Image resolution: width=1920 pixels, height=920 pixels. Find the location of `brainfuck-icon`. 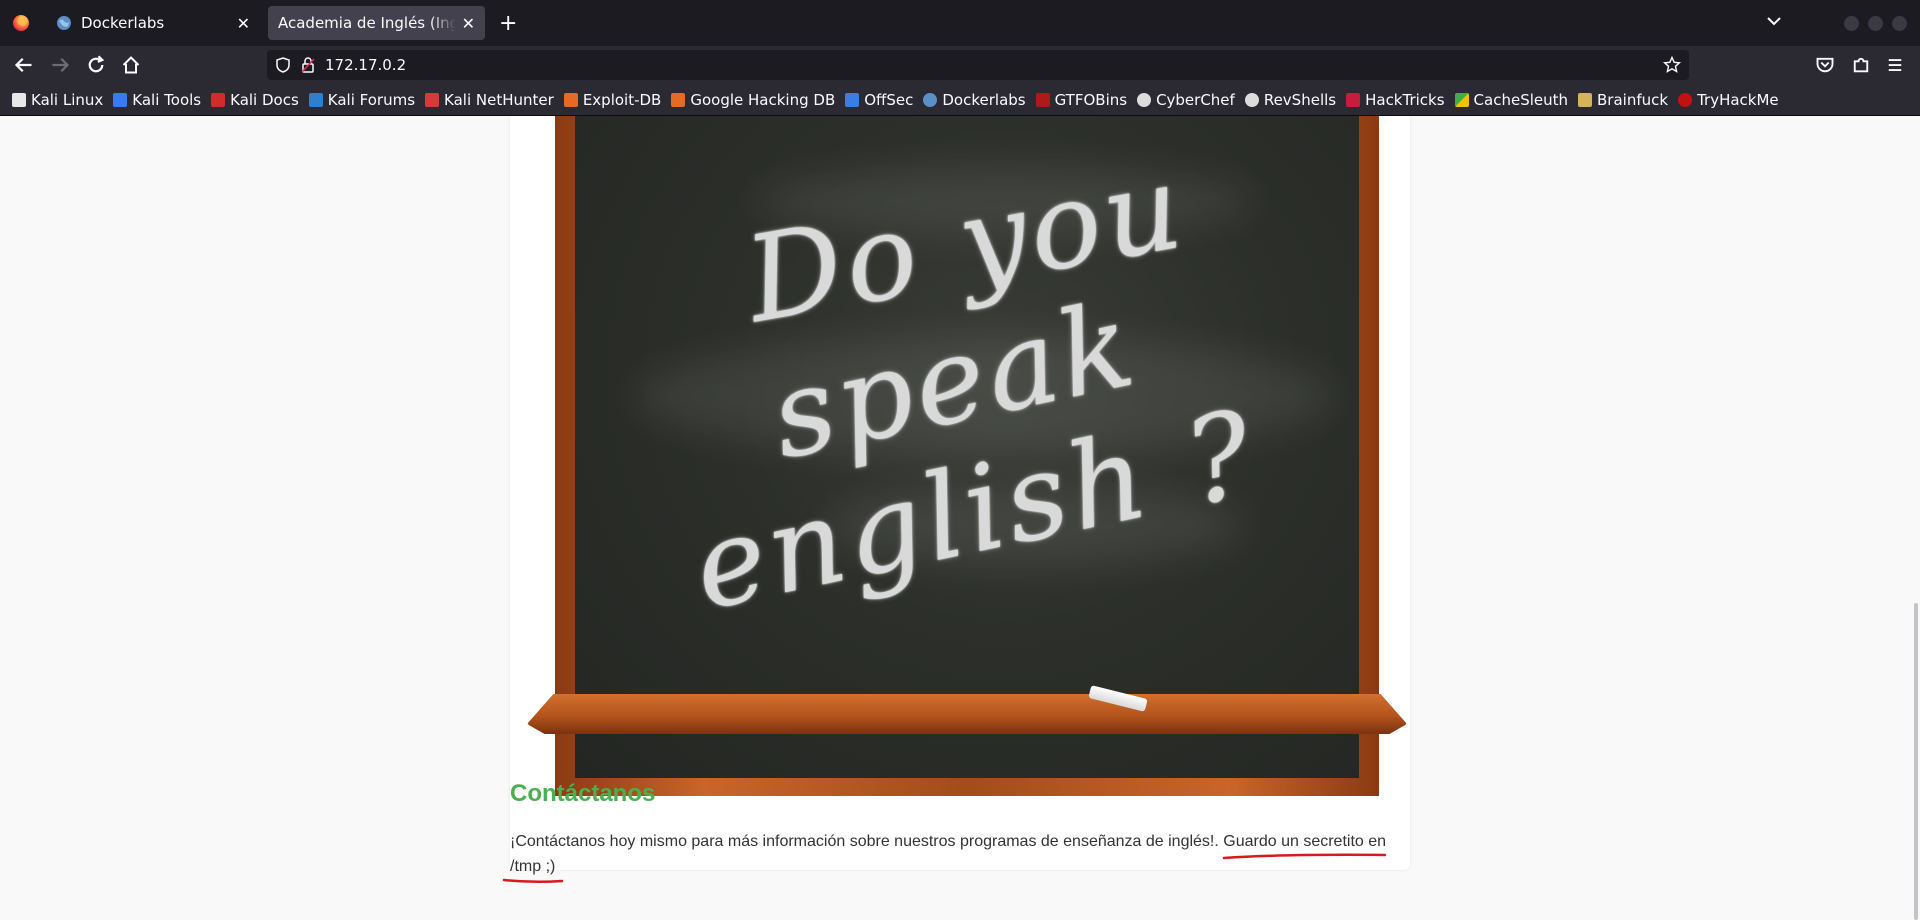

brainfuck-icon is located at coordinates (1585, 99).